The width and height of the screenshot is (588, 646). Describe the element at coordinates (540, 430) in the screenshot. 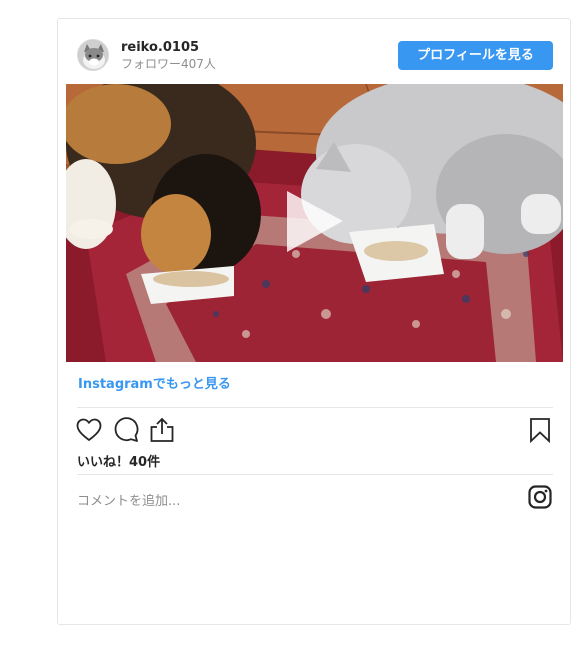

I see `bookmark-icon` at that location.